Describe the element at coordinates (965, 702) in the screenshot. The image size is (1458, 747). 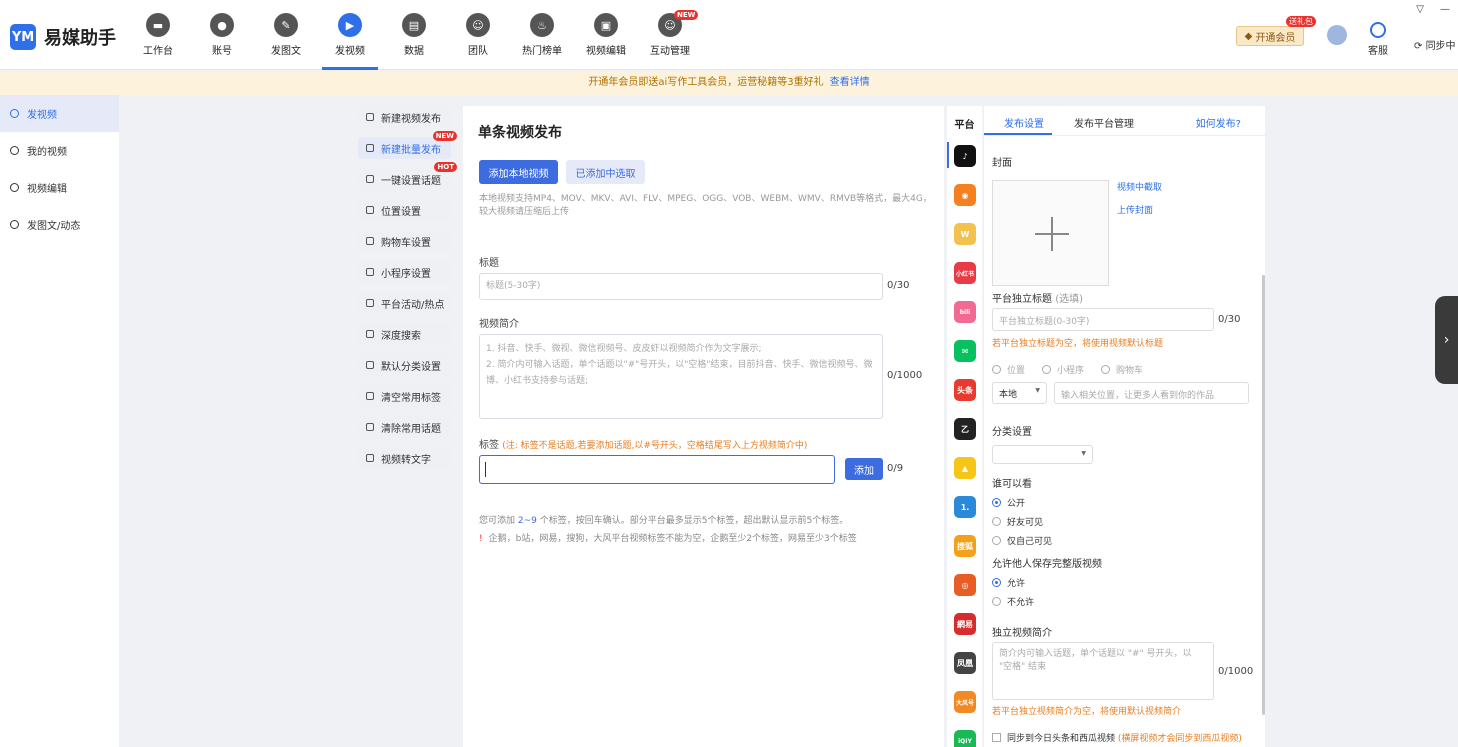
I see `dafeng-icon: 大风号` at that location.